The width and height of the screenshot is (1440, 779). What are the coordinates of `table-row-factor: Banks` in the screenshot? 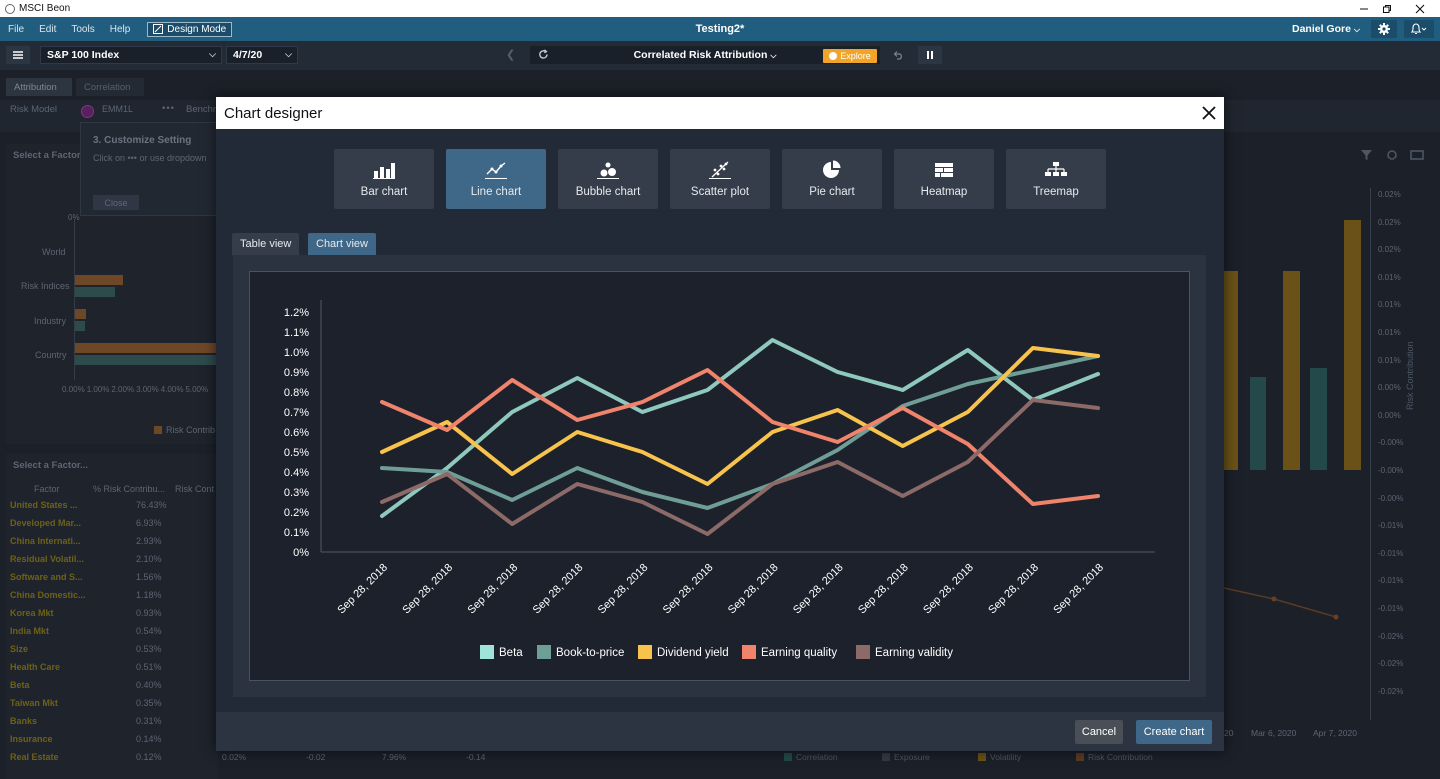 It's located at (23, 721).